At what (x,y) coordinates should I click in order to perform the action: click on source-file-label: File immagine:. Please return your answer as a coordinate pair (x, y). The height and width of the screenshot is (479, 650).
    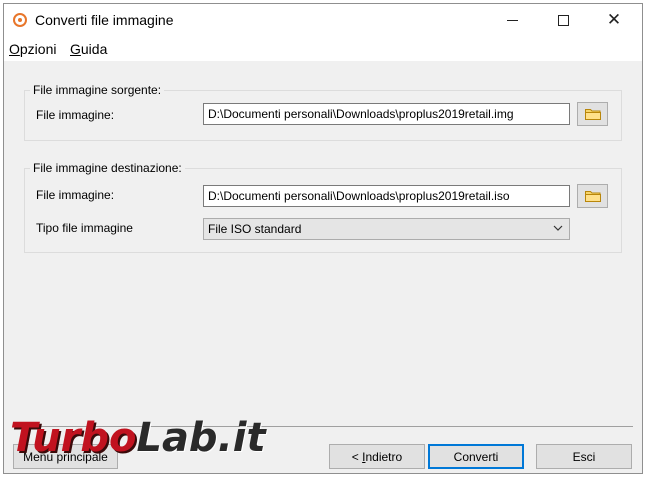
    Looking at the image, I should click on (75, 115).